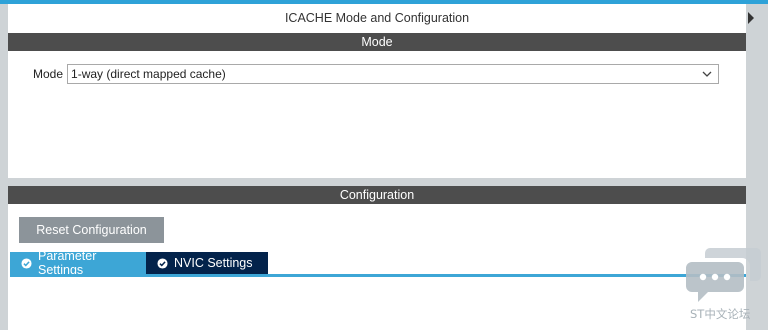  I want to click on tab-nvic-settings: NVIC Settings, so click(207, 263).